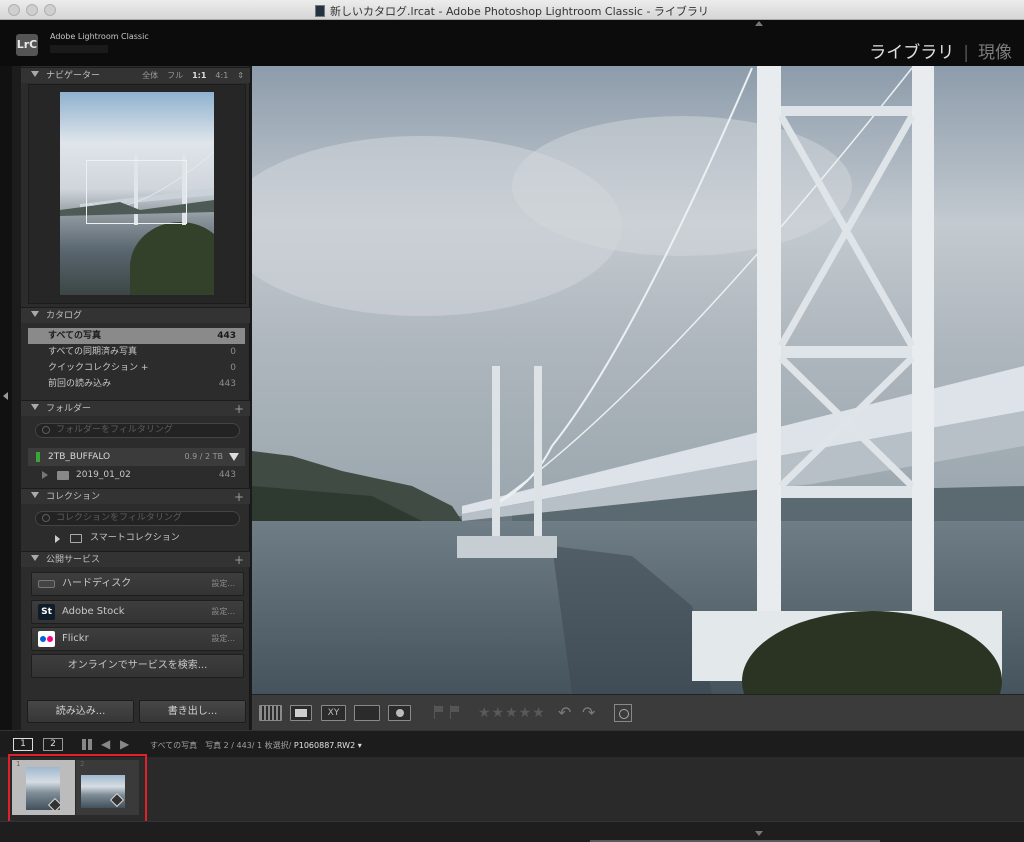 Image resolution: width=1024 pixels, height=842 pixels. I want to click on user-name-redacted, so click(79, 49).